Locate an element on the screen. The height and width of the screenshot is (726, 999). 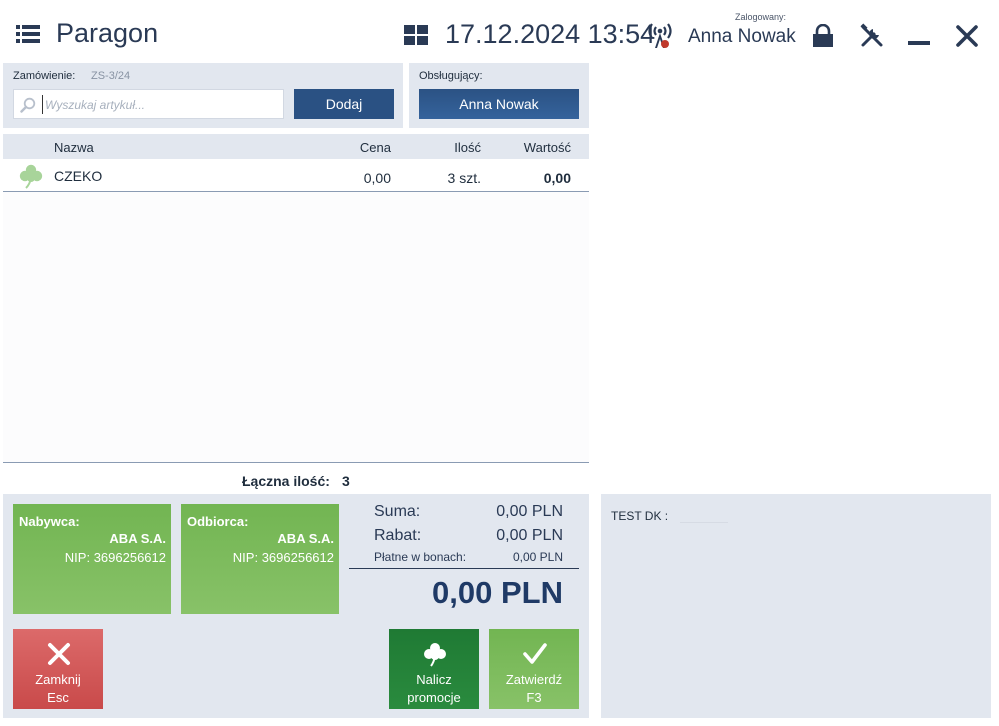
sum-label: Suma: is located at coordinates (397, 511).